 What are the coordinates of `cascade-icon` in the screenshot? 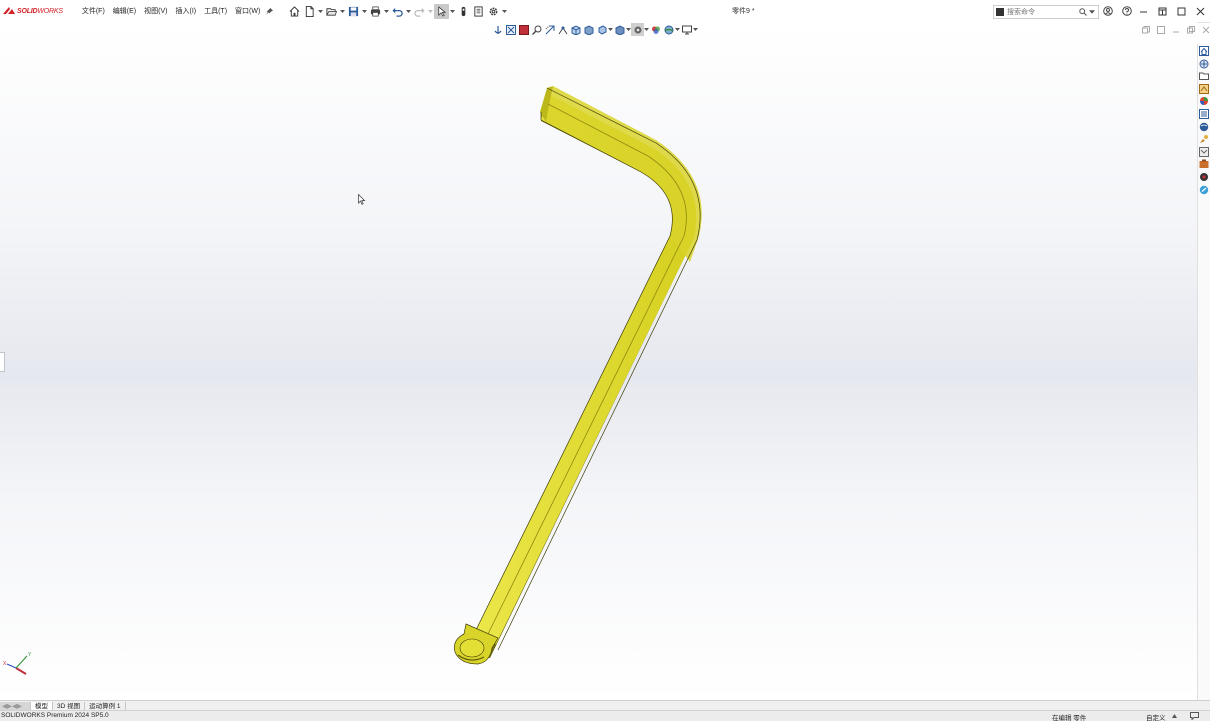 It's located at (1160, 29).